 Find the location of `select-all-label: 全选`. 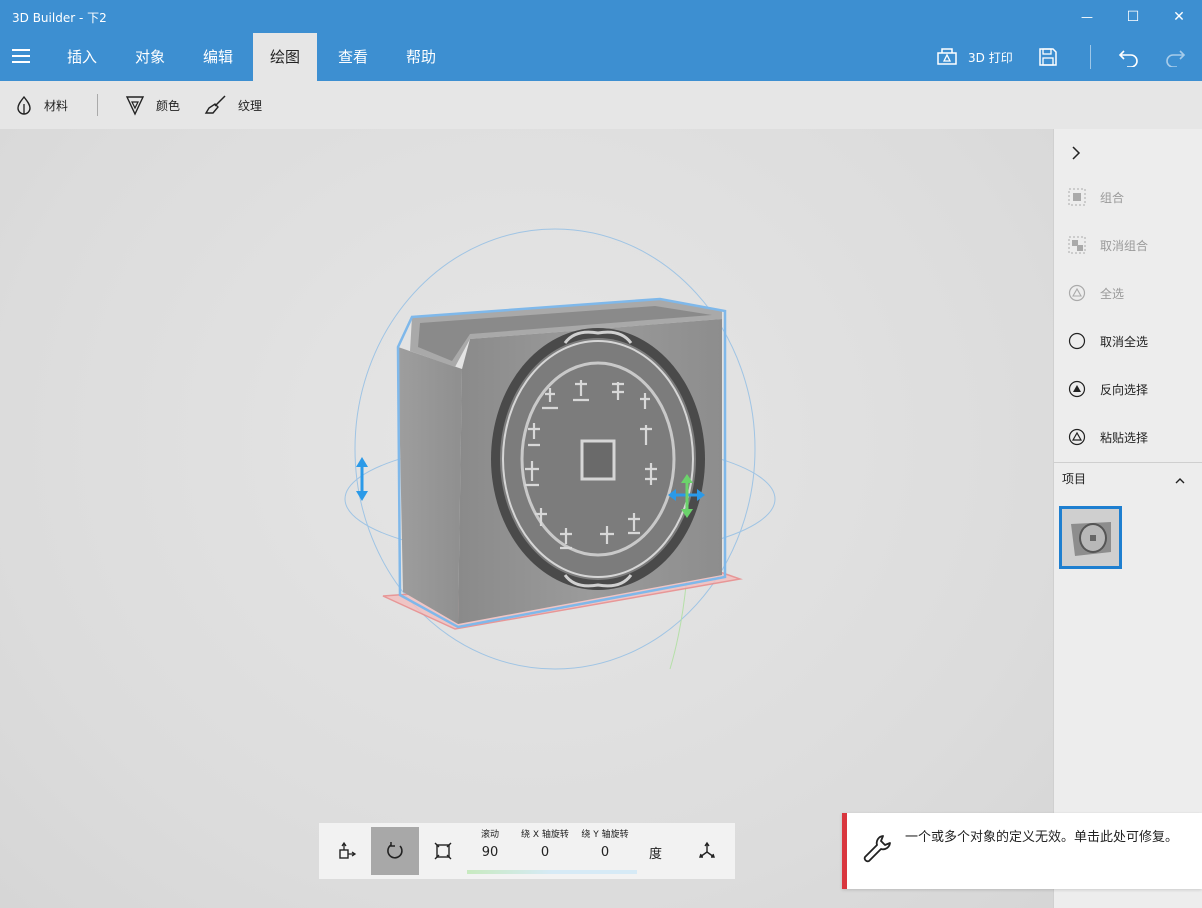

select-all-label: 全选 is located at coordinates (1112, 293).